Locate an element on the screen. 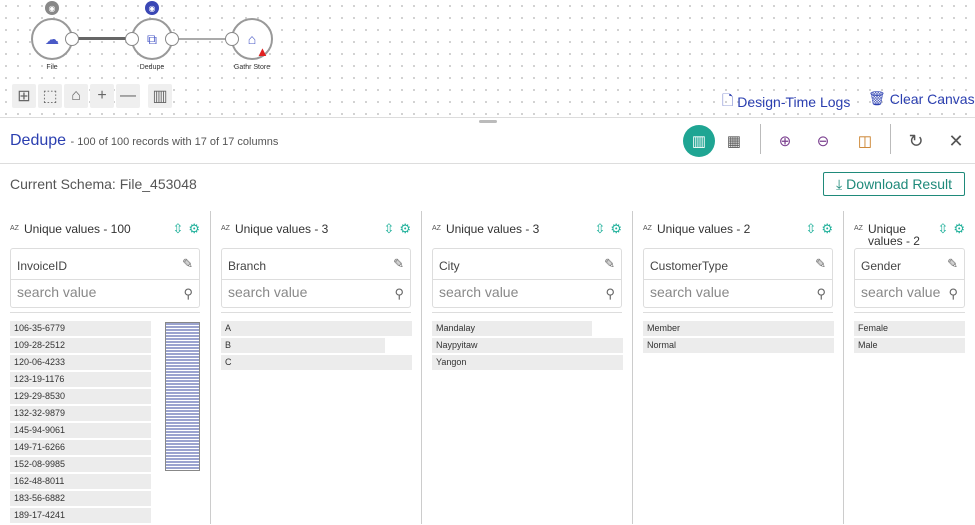  value-row: Male is located at coordinates (909, 345).